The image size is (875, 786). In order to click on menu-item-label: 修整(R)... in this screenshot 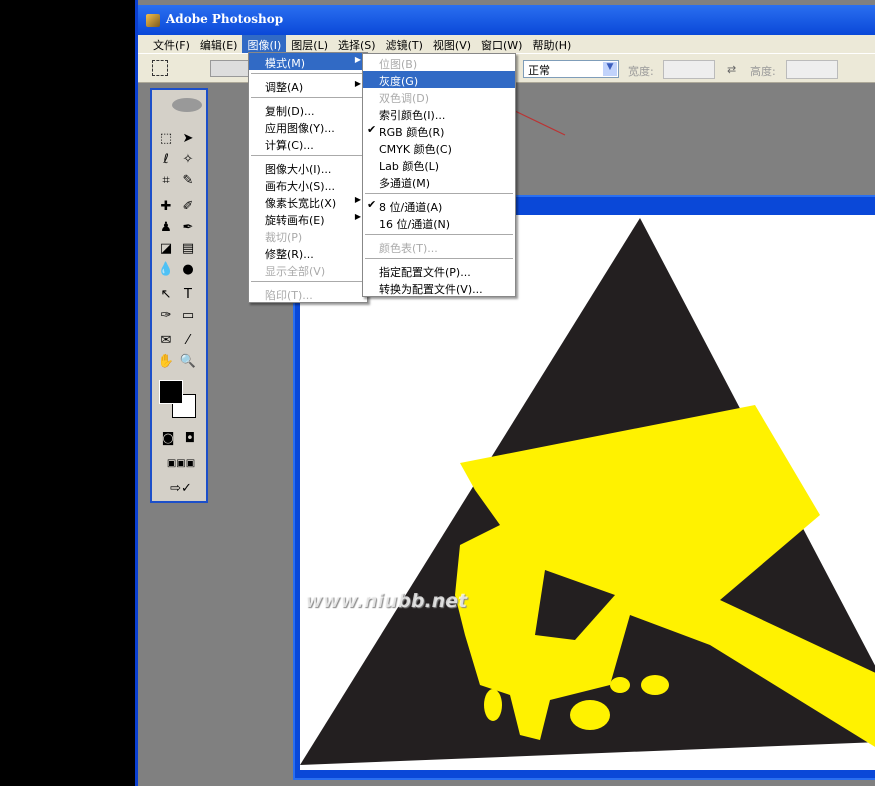, I will do `click(289, 254)`.